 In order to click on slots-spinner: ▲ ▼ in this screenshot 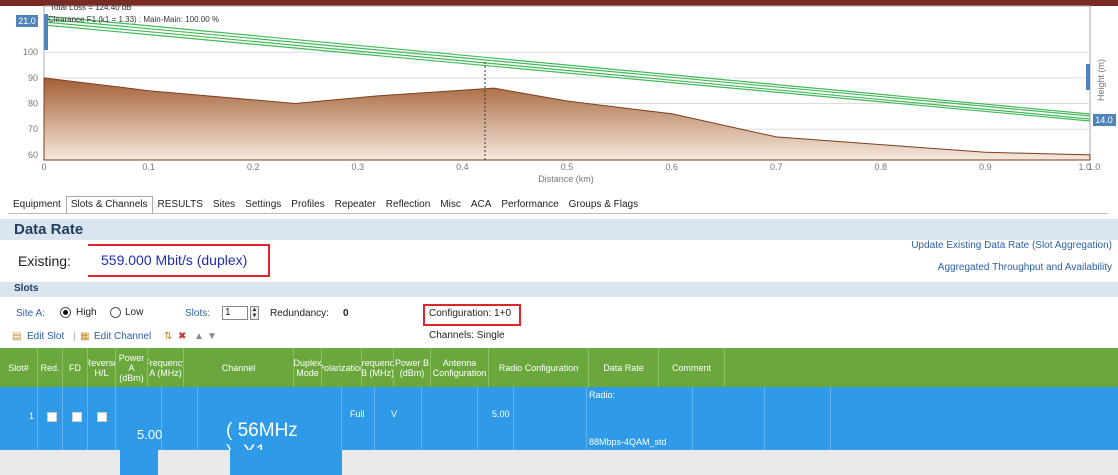, I will do `click(254, 313)`.